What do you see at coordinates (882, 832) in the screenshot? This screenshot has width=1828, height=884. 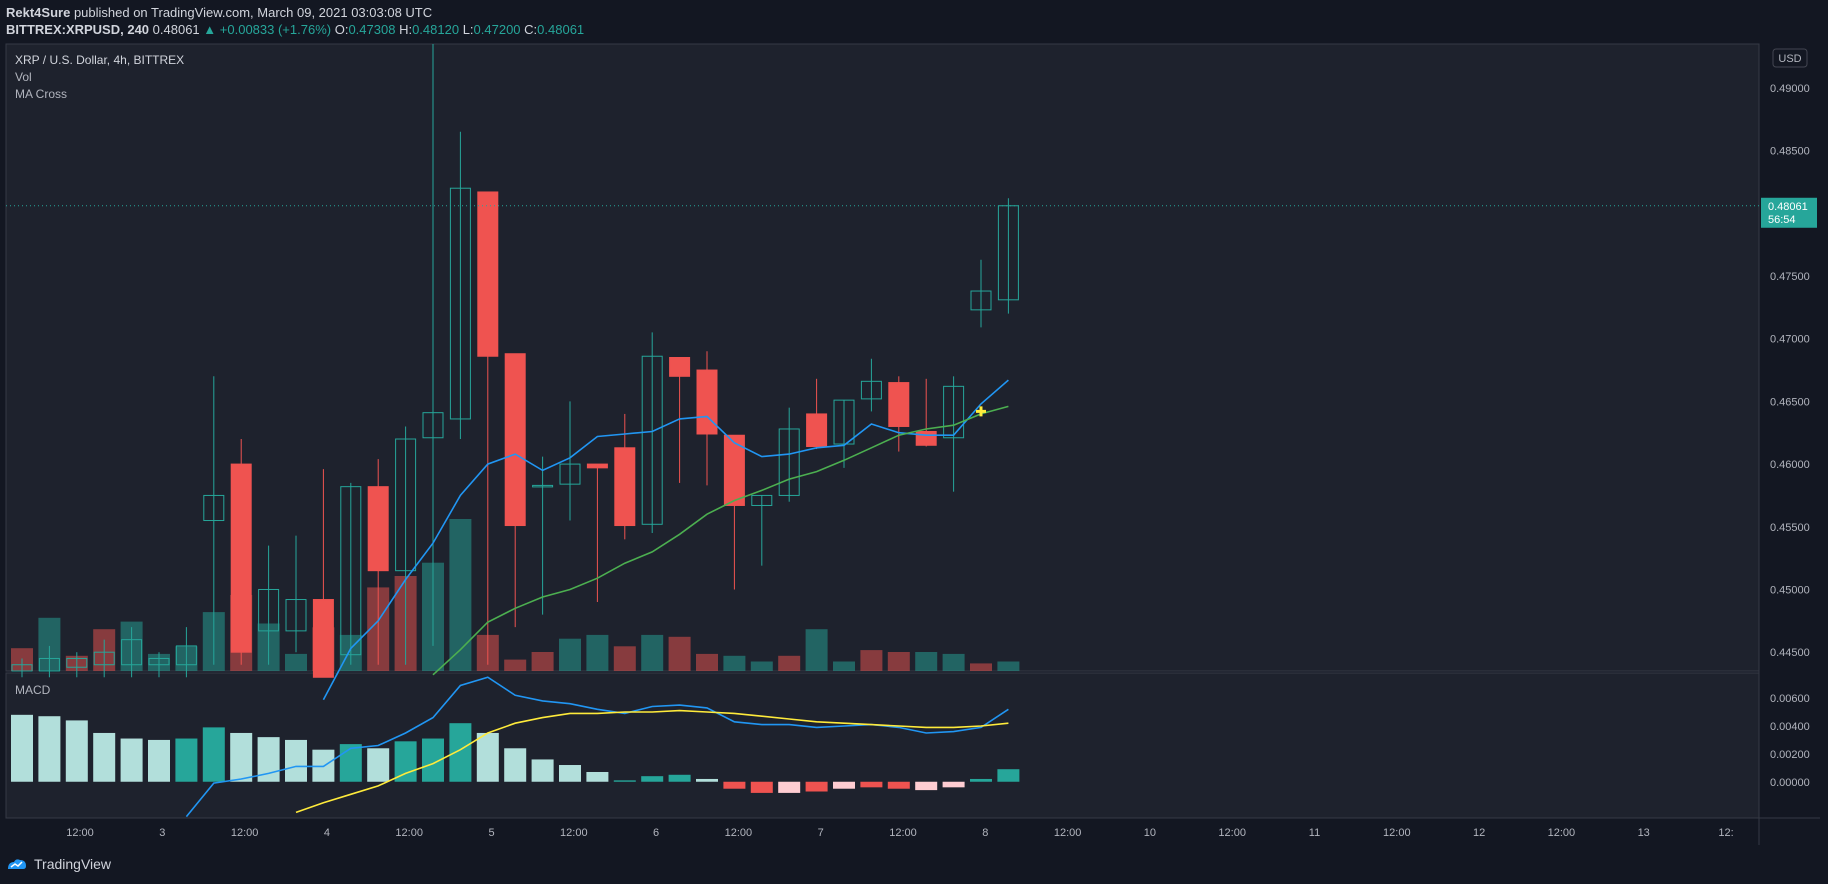 I see `time-scale` at bounding box center [882, 832].